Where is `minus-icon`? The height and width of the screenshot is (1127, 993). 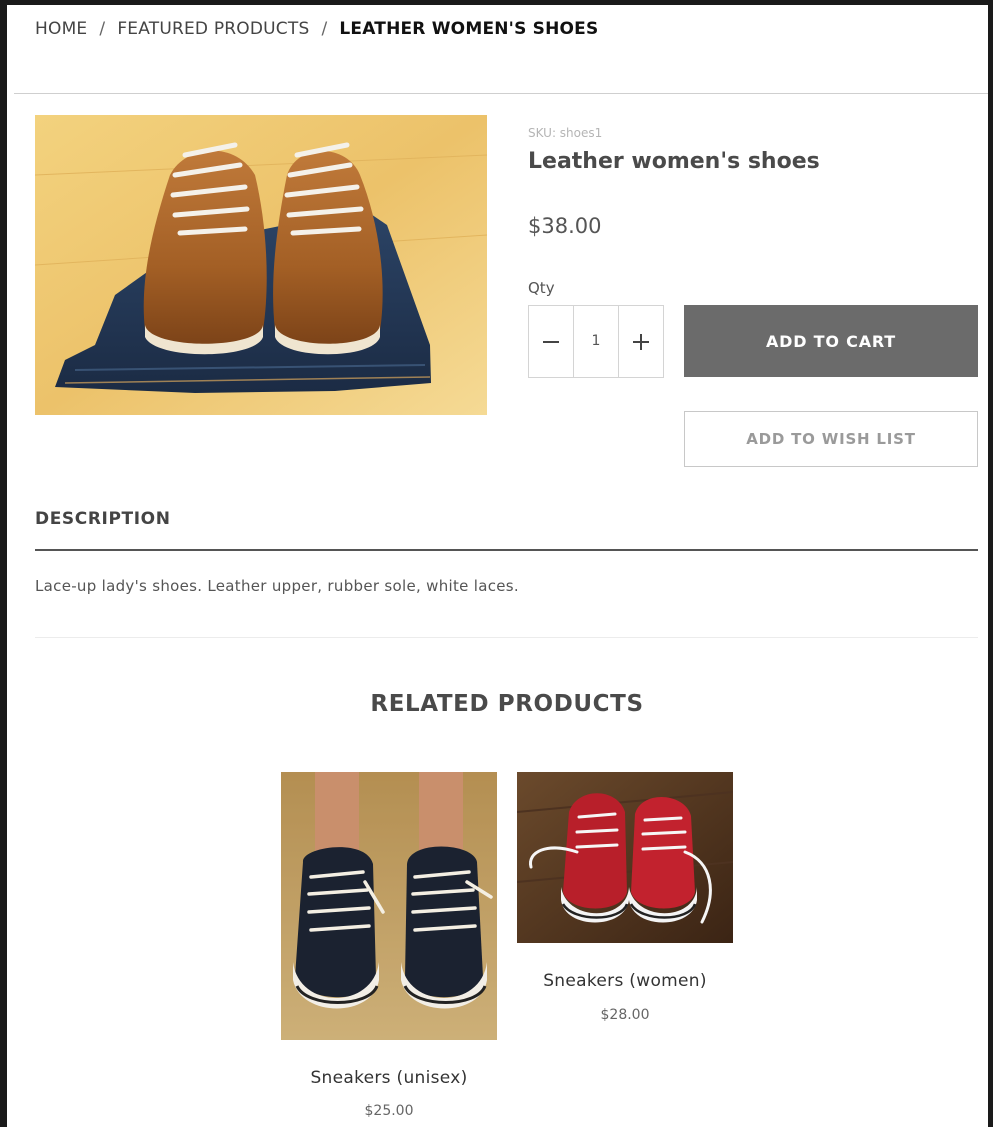
minus-icon is located at coordinates (551, 341).